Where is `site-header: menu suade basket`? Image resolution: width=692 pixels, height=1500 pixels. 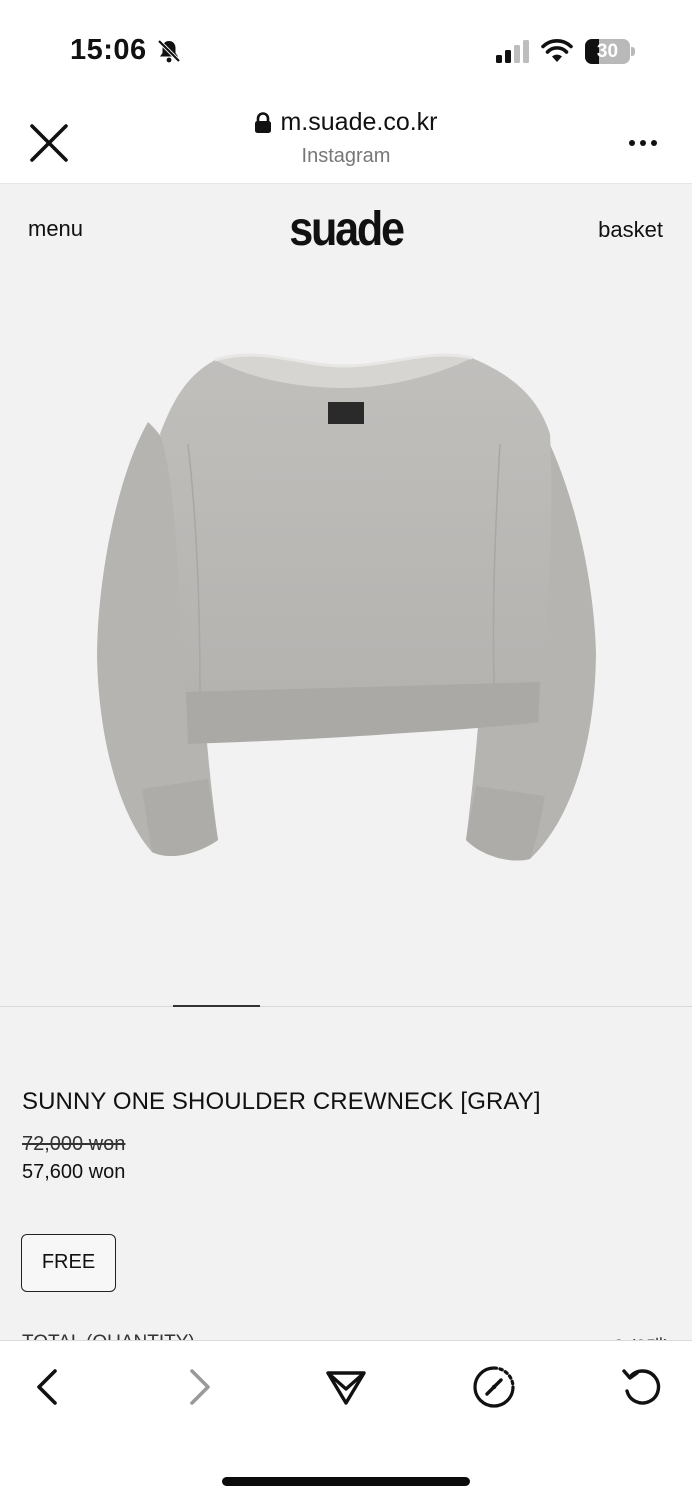
site-header: menu suade basket is located at coordinates (346, 229).